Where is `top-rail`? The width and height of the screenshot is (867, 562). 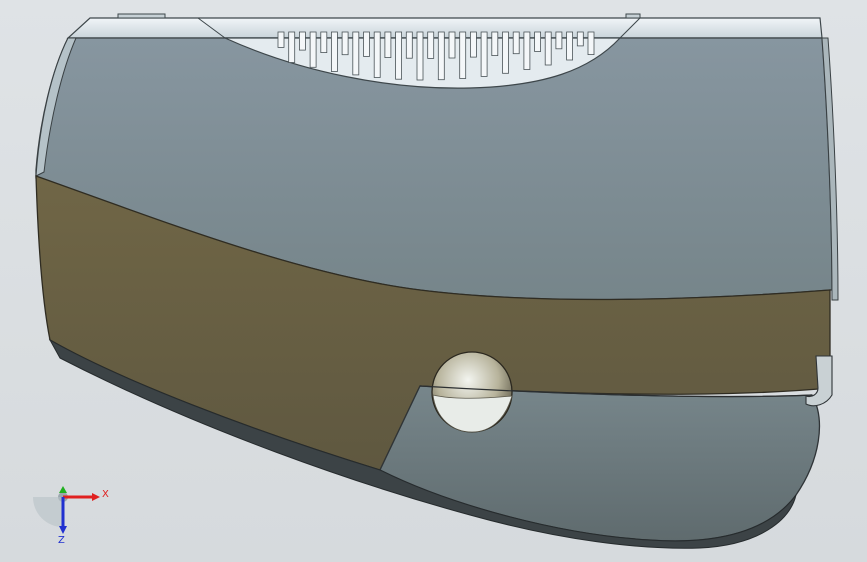
top-rail is located at coordinates (444, 28).